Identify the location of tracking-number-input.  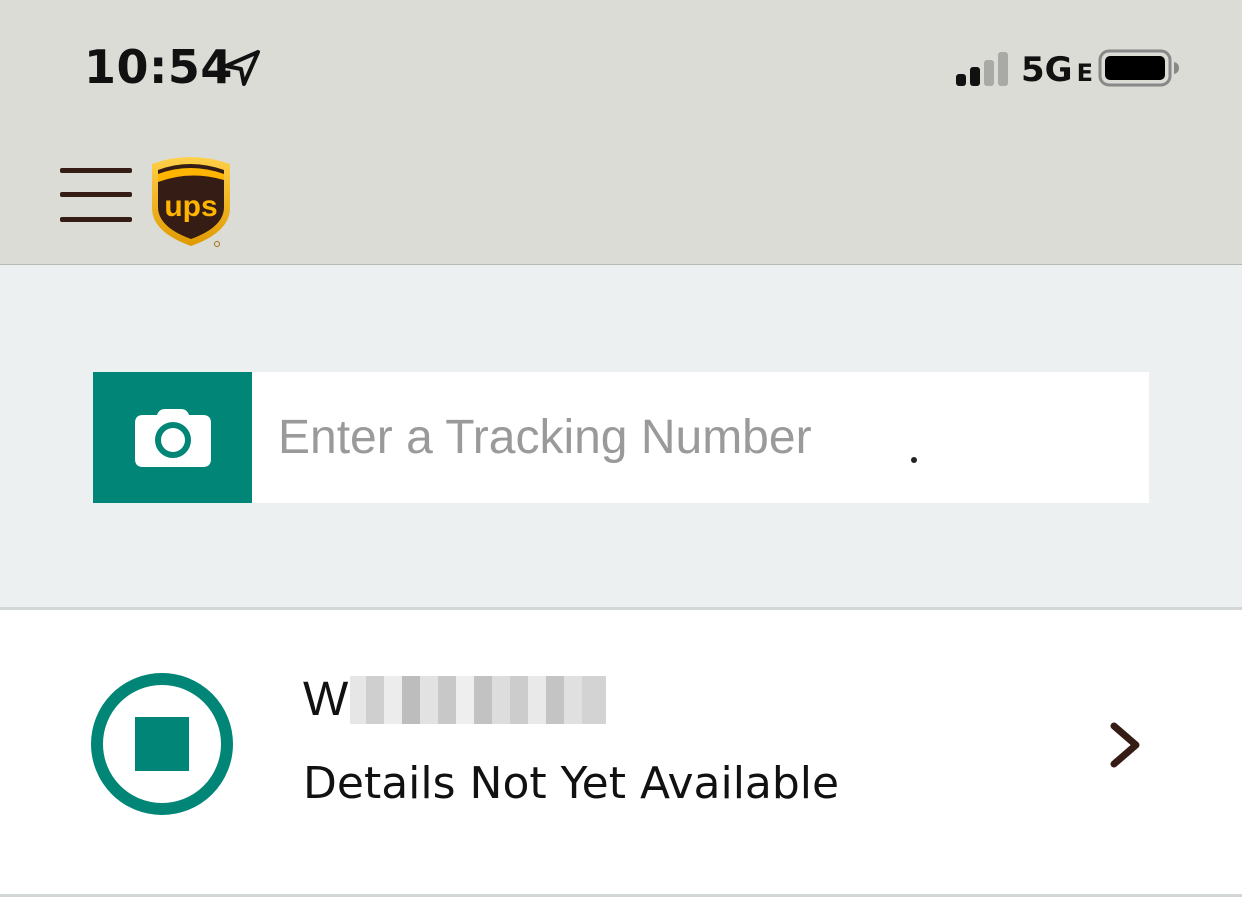
(700, 437).